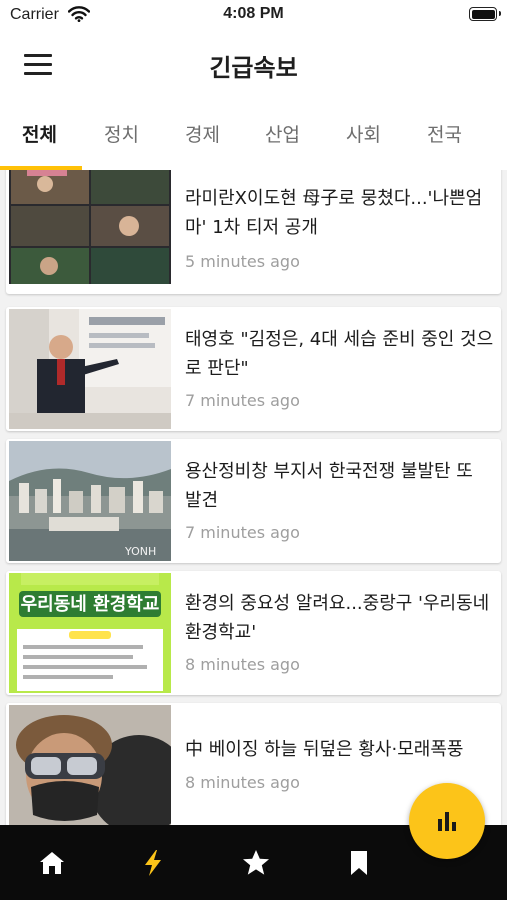 The image size is (507, 900). I want to click on bar-chart-icon, so click(447, 821).